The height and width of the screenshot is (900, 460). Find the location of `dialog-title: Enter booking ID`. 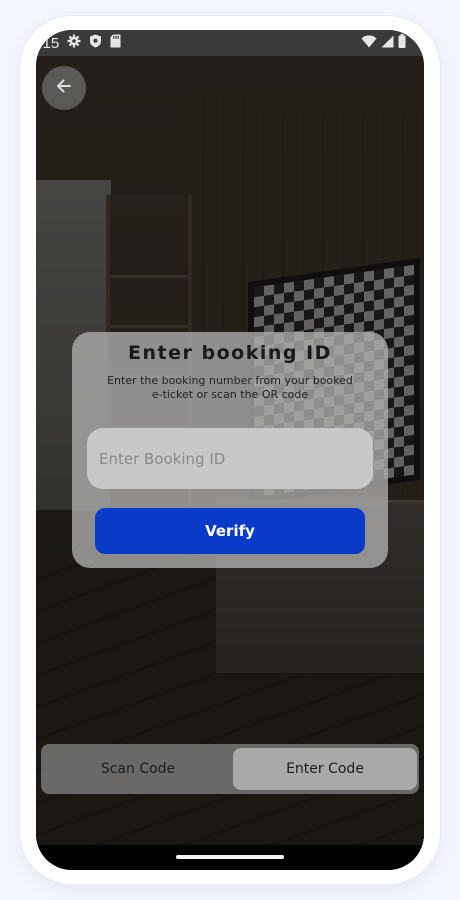

dialog-title: Enter booking ID is located at coordinates (230, 353).